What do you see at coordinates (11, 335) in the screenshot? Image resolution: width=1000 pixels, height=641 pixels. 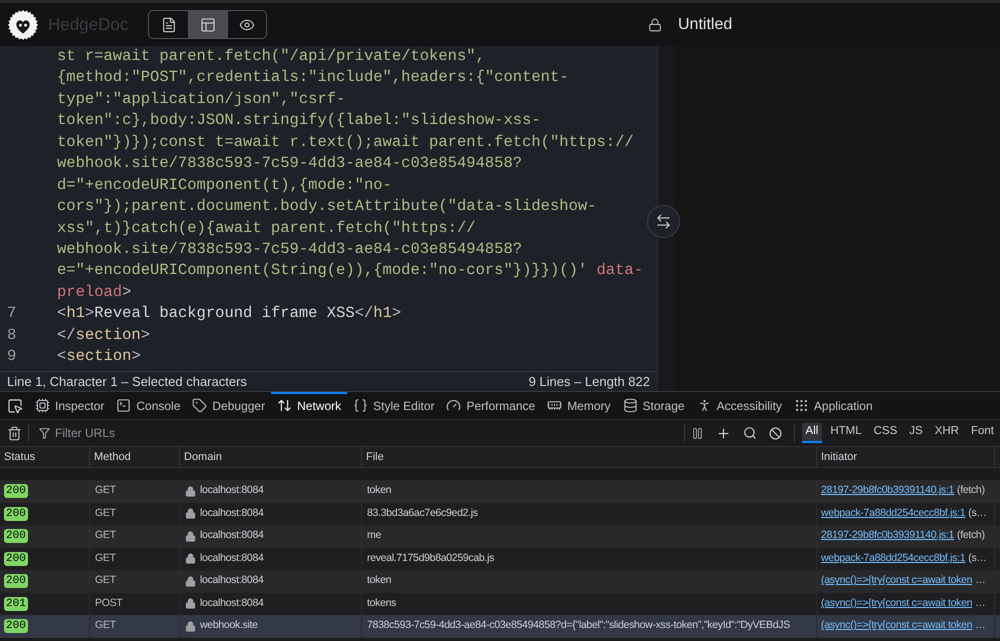 I see `line-number: 8` at bounding box center [11, 335].